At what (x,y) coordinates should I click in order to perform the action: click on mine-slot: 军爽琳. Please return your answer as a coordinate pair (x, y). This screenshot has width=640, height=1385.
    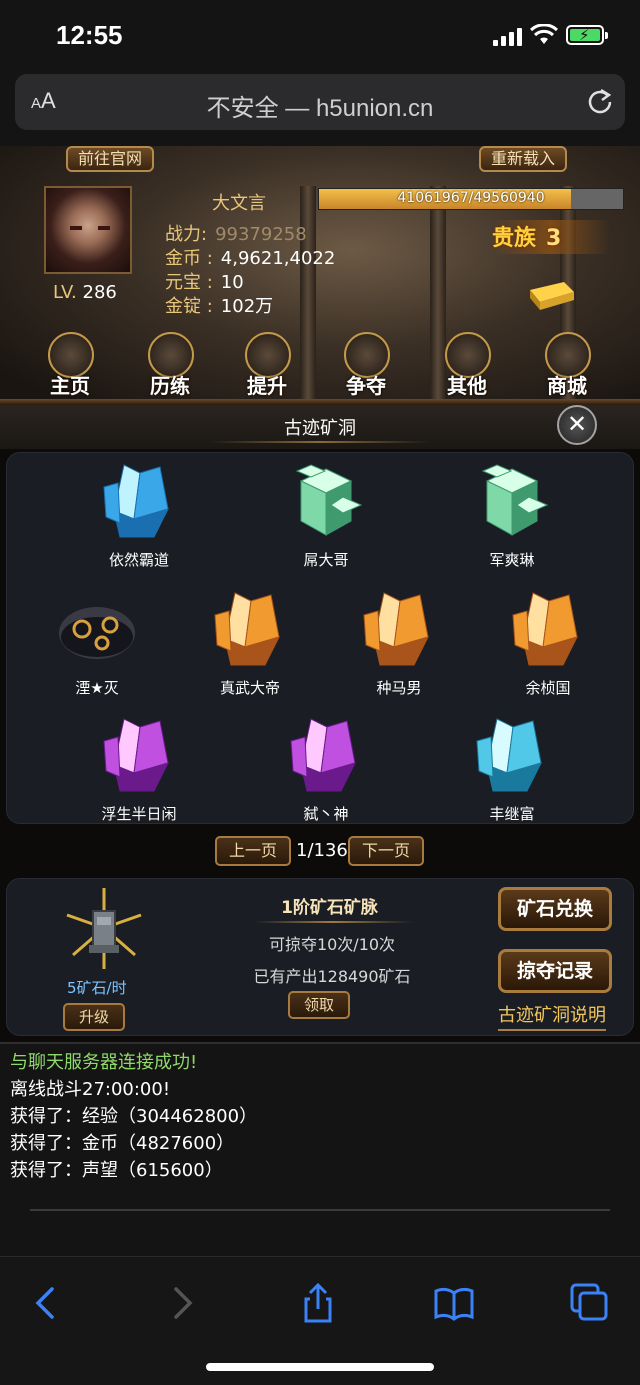
    Looking at the image, I should click on (512, 513).